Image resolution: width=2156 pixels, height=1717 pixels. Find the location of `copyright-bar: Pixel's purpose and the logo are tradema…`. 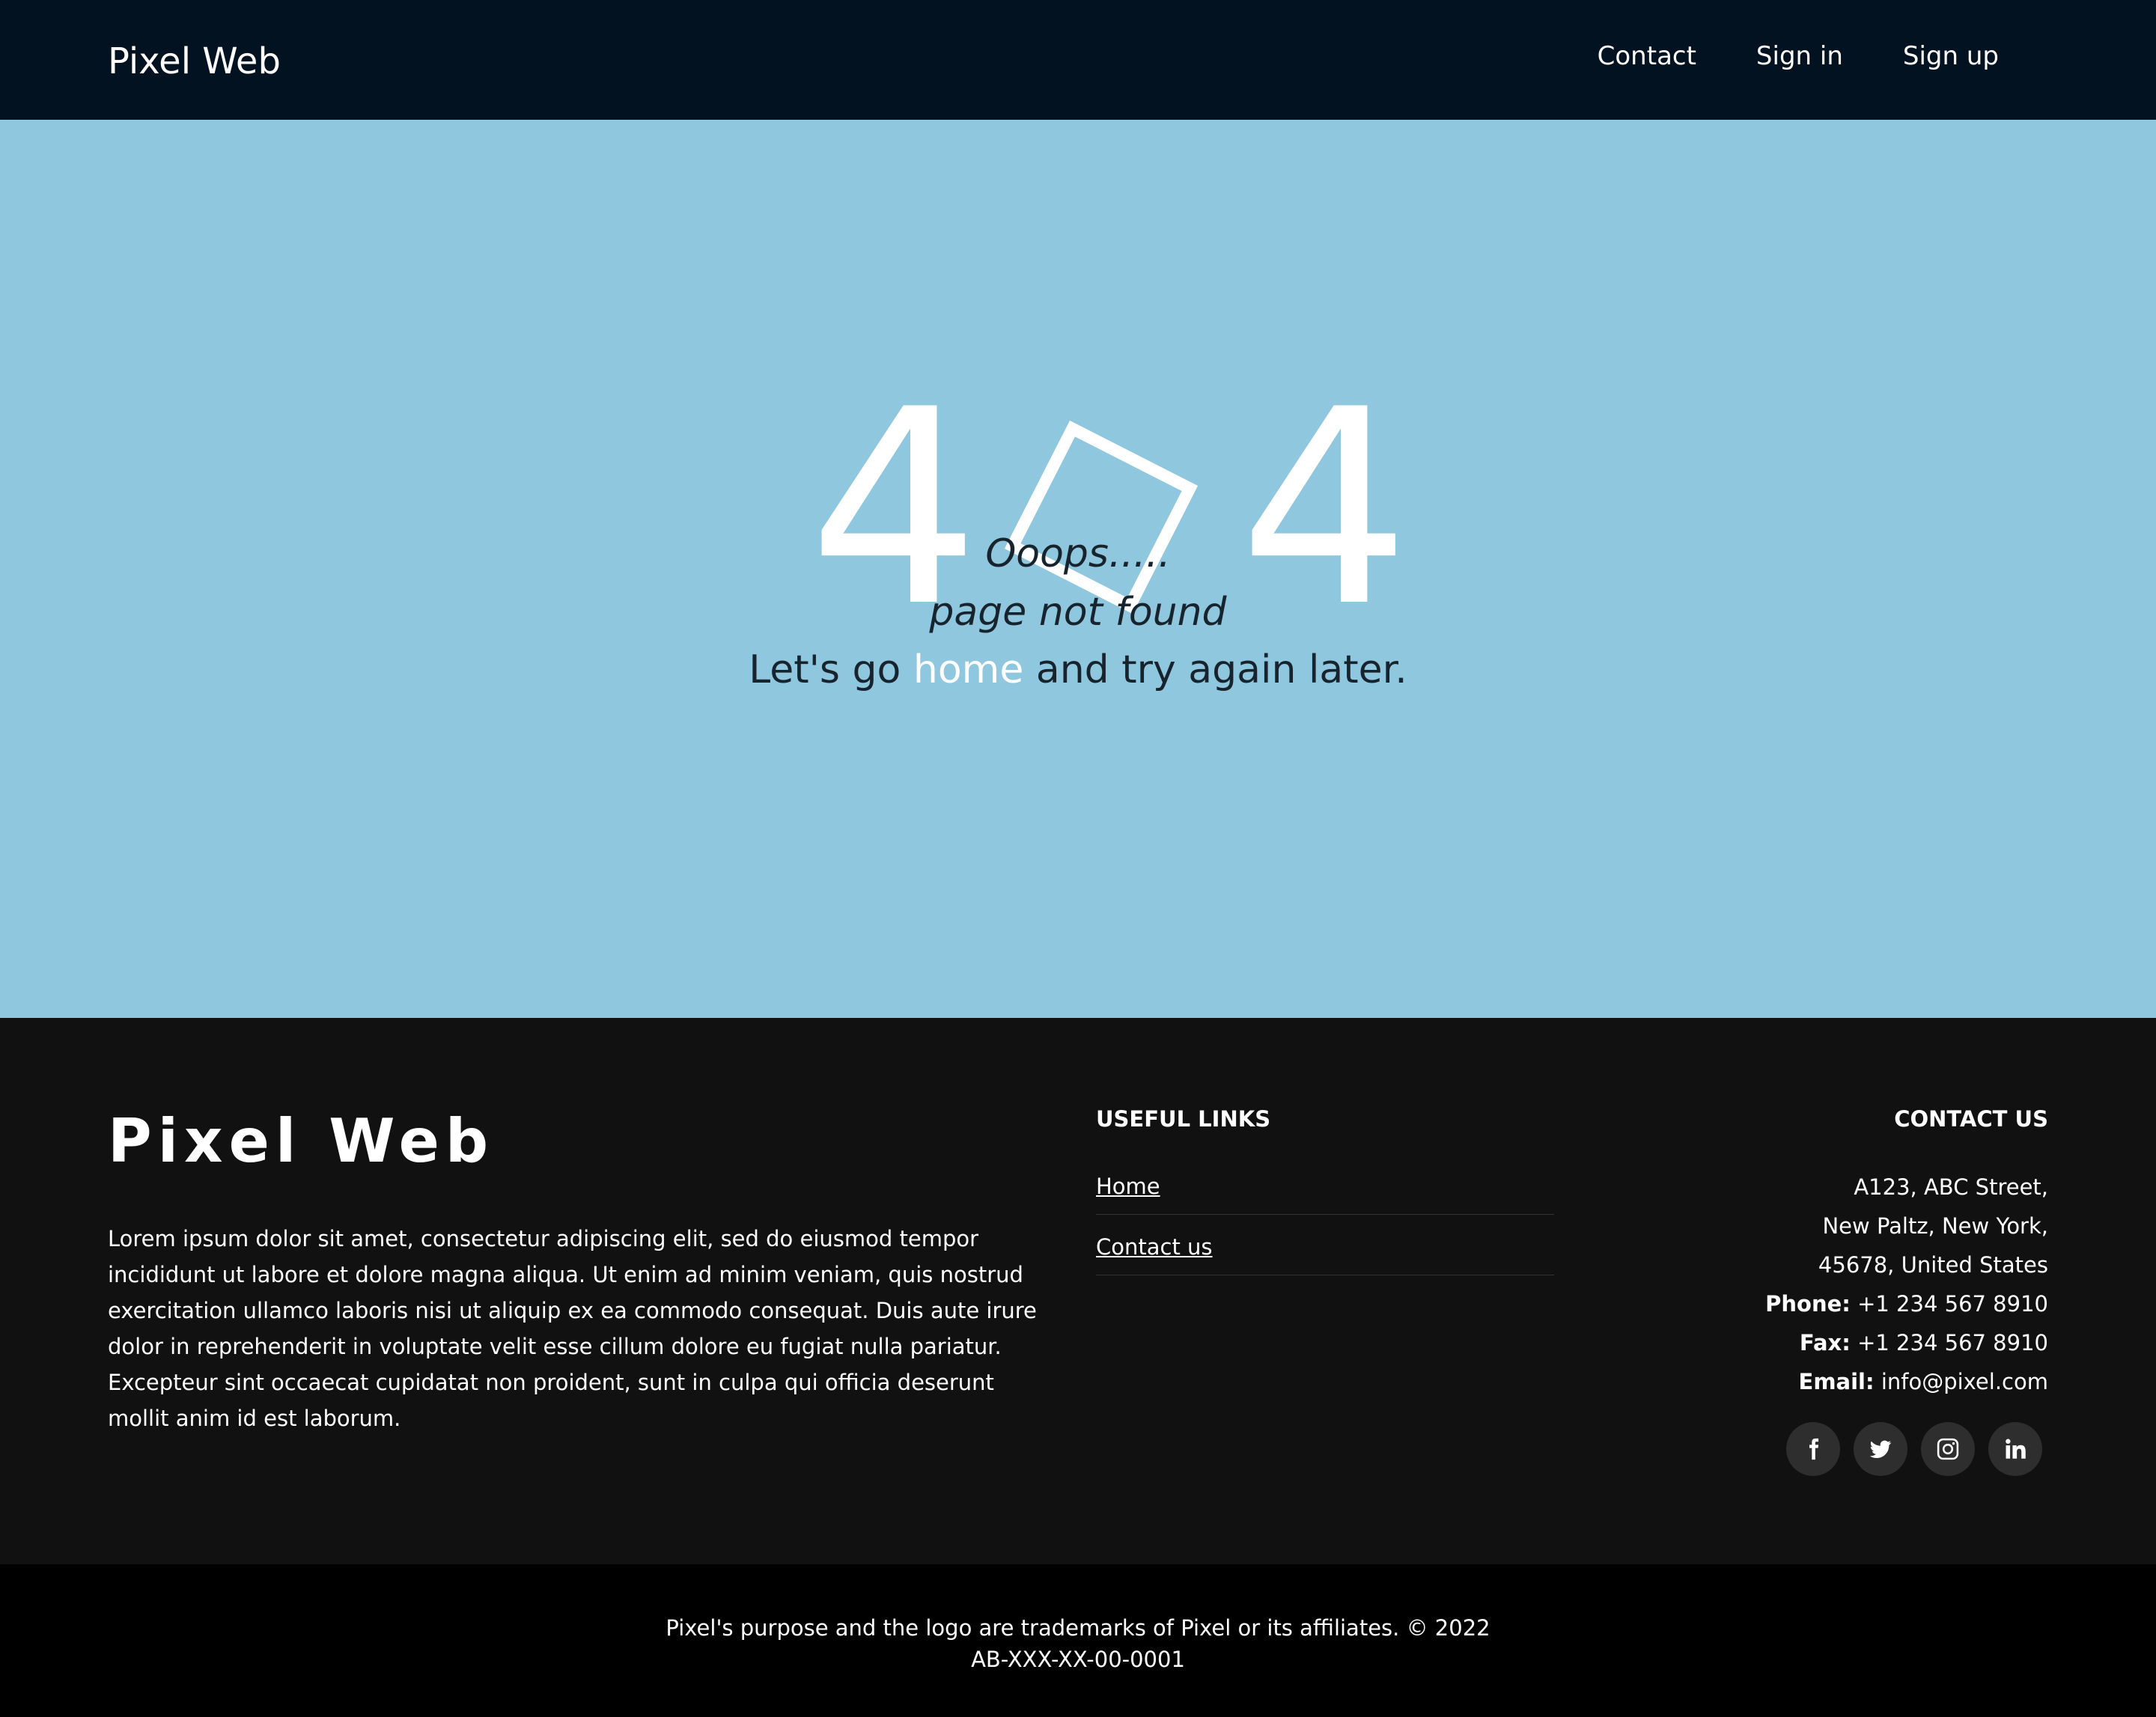

copyright-bar: Pixel's purpose and the logo are tradema… is located at coordinates (1078, 1640).